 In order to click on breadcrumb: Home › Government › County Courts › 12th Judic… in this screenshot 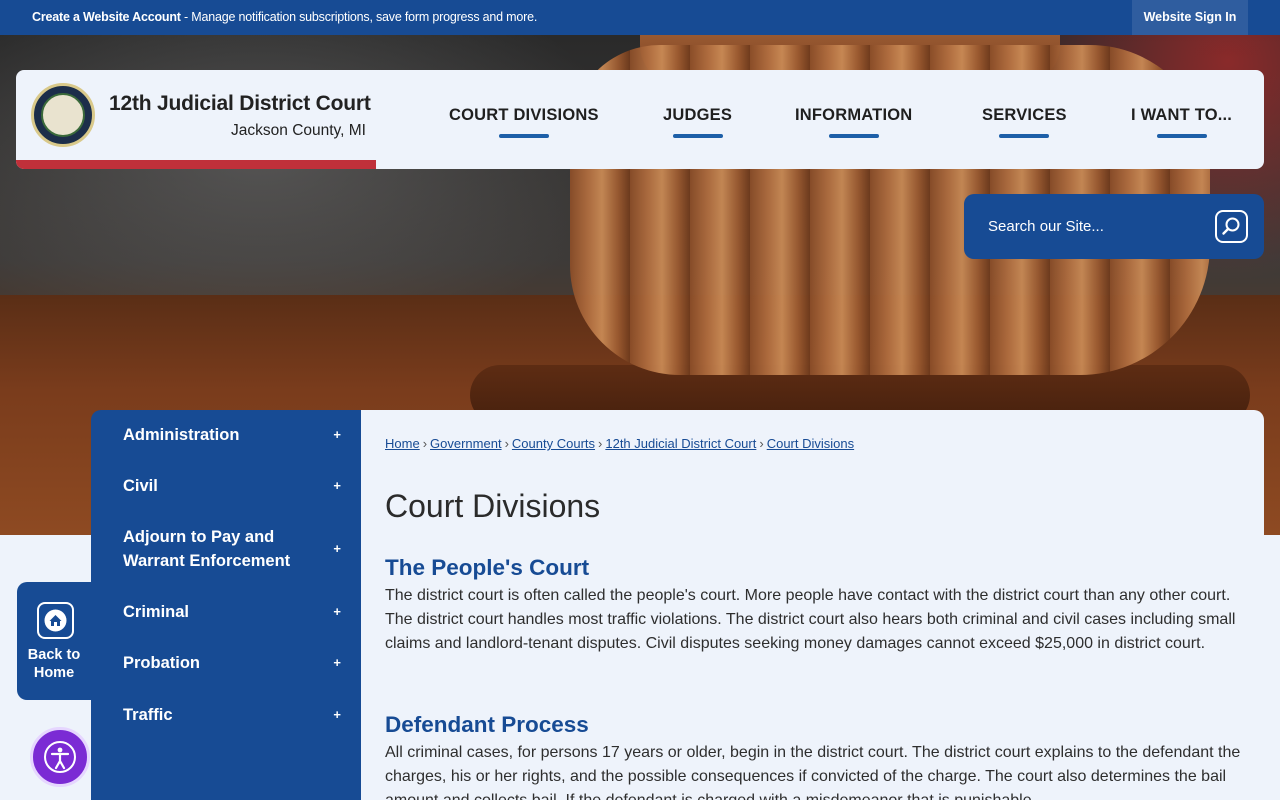, I will do `click(620, 443)`.